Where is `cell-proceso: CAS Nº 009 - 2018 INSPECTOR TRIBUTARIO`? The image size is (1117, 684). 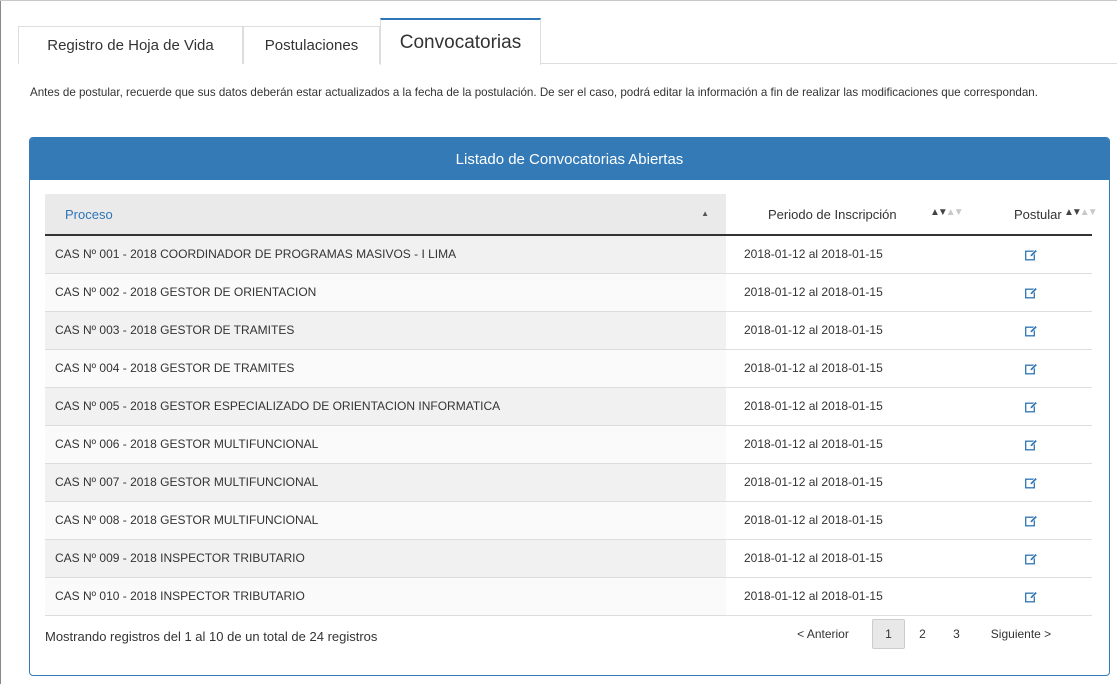
cell-proceso: CAS Nº 009 - 2018 INSPECTOR TRIBUTARIO is located at coordinates (385, 558).